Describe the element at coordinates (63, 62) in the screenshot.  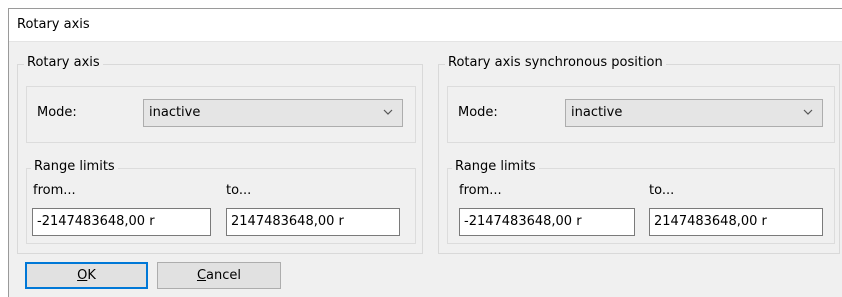
I see `rotary-axis-group-title: Rotary axis` at that location.